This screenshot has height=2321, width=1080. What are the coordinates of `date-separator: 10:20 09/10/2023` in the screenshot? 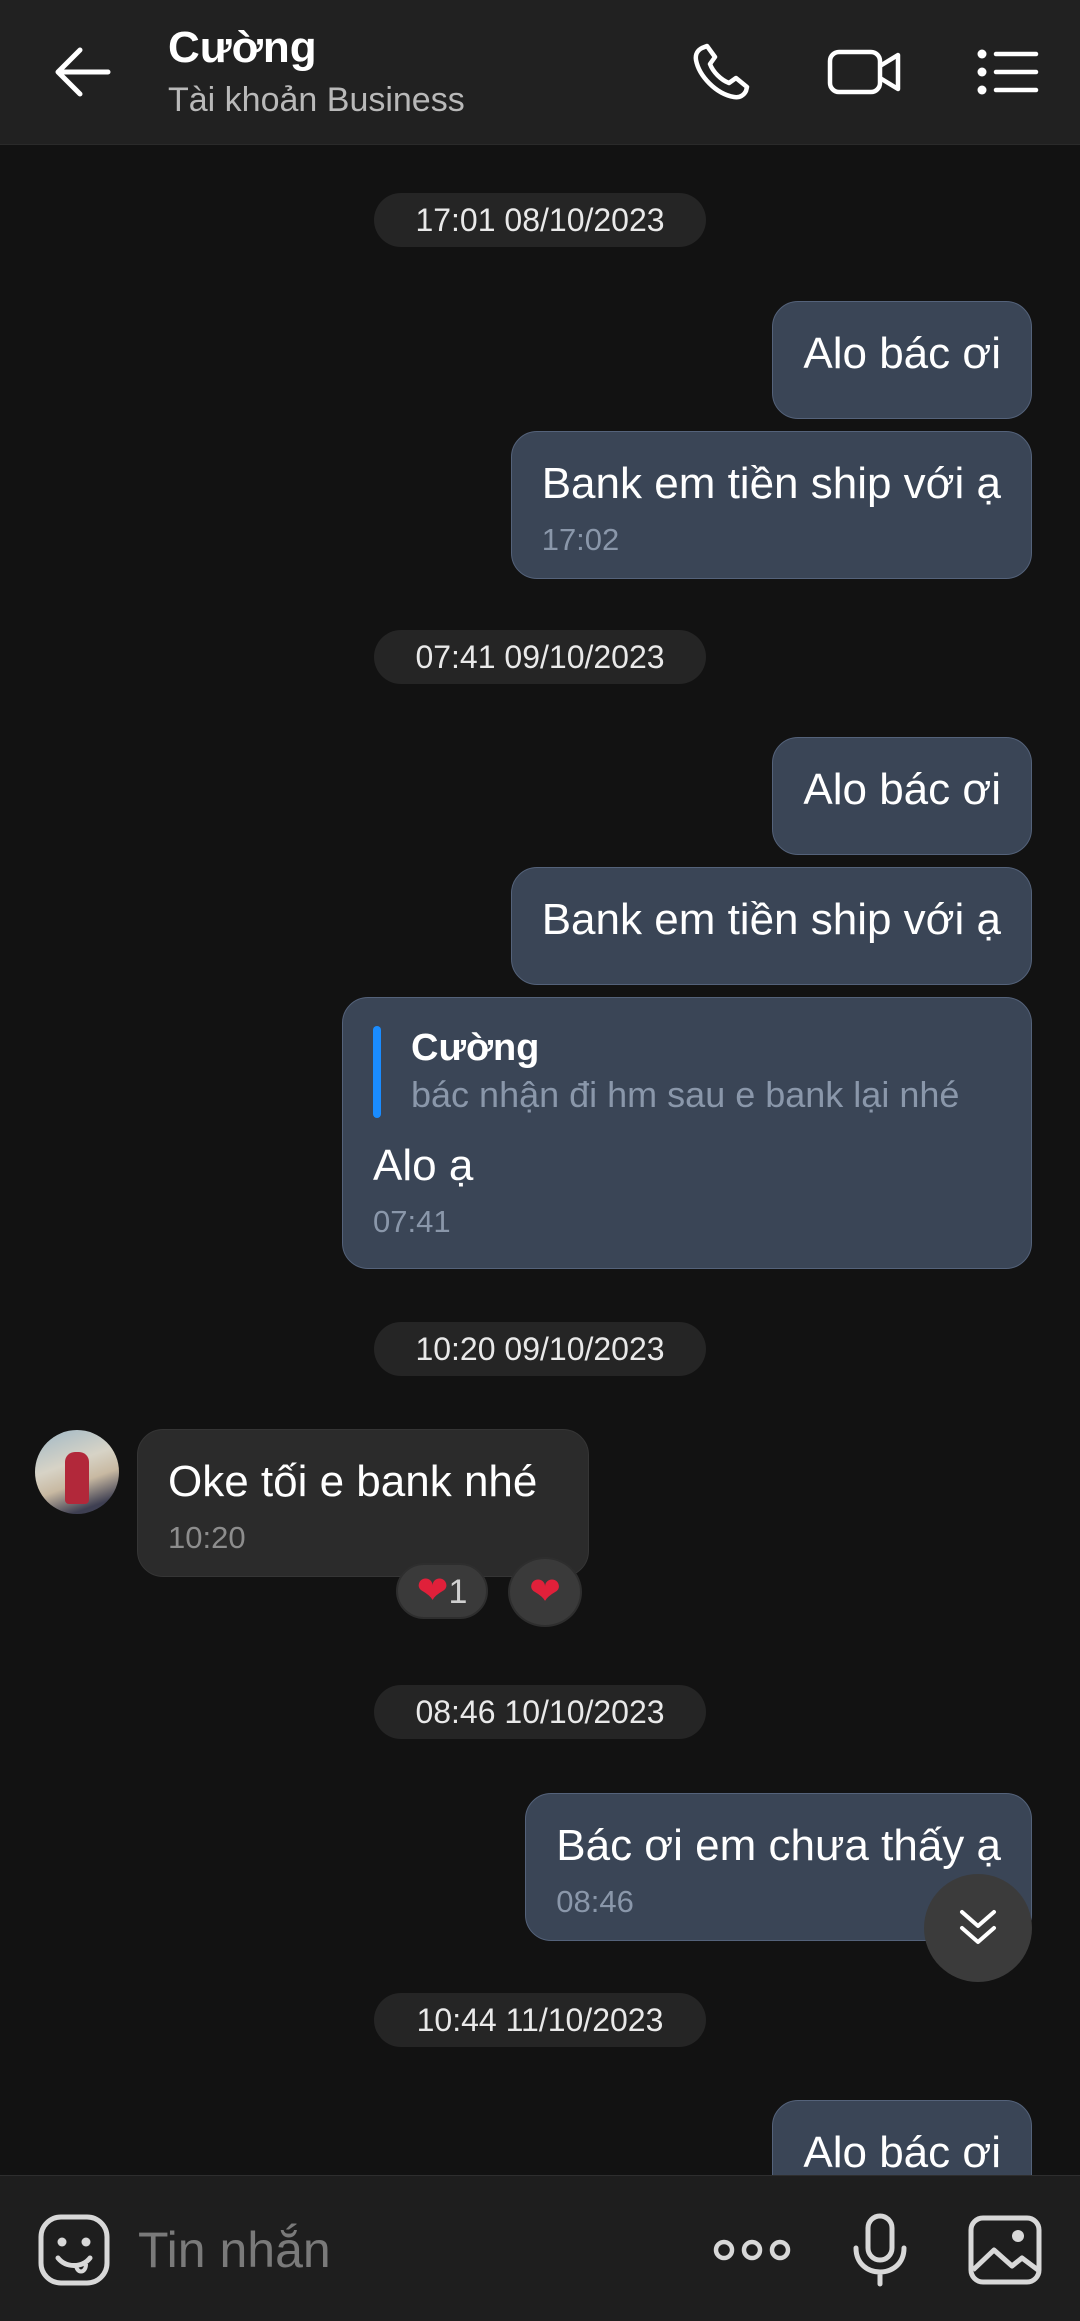 It's located at (540, 1349).